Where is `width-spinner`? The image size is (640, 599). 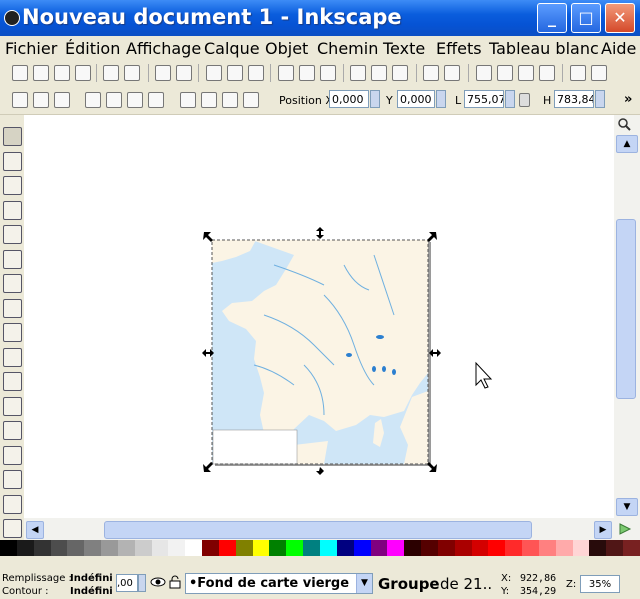
width-spinner is located at coordinates (510, 99).